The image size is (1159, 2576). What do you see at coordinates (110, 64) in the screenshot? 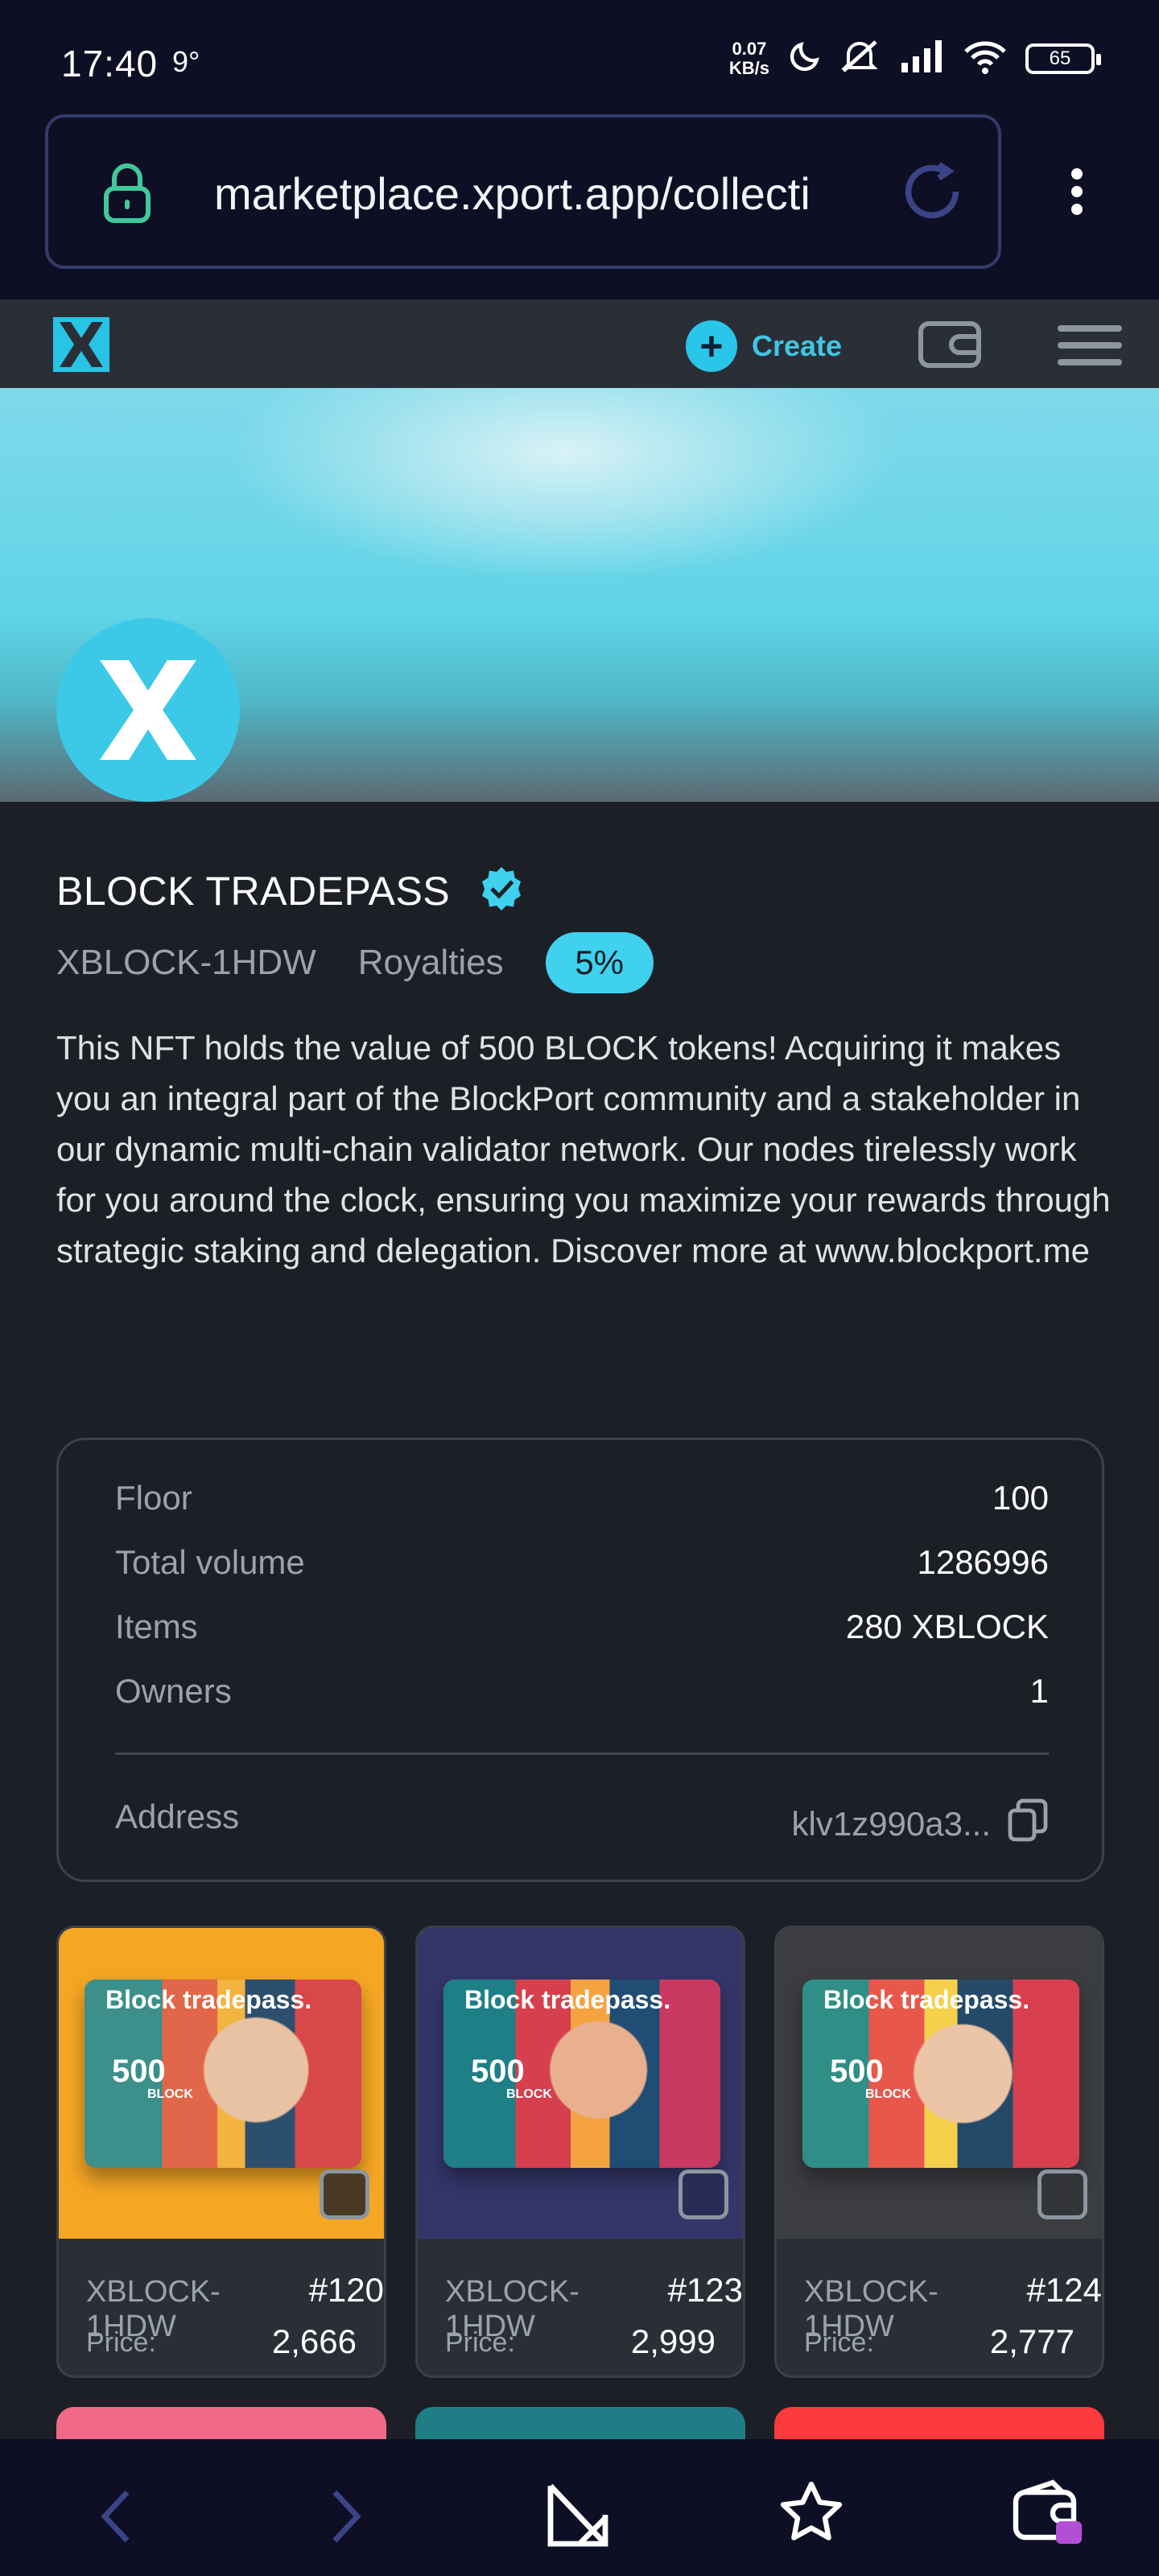
I see `status-time: 17:40` at bounding box center [110, 64].